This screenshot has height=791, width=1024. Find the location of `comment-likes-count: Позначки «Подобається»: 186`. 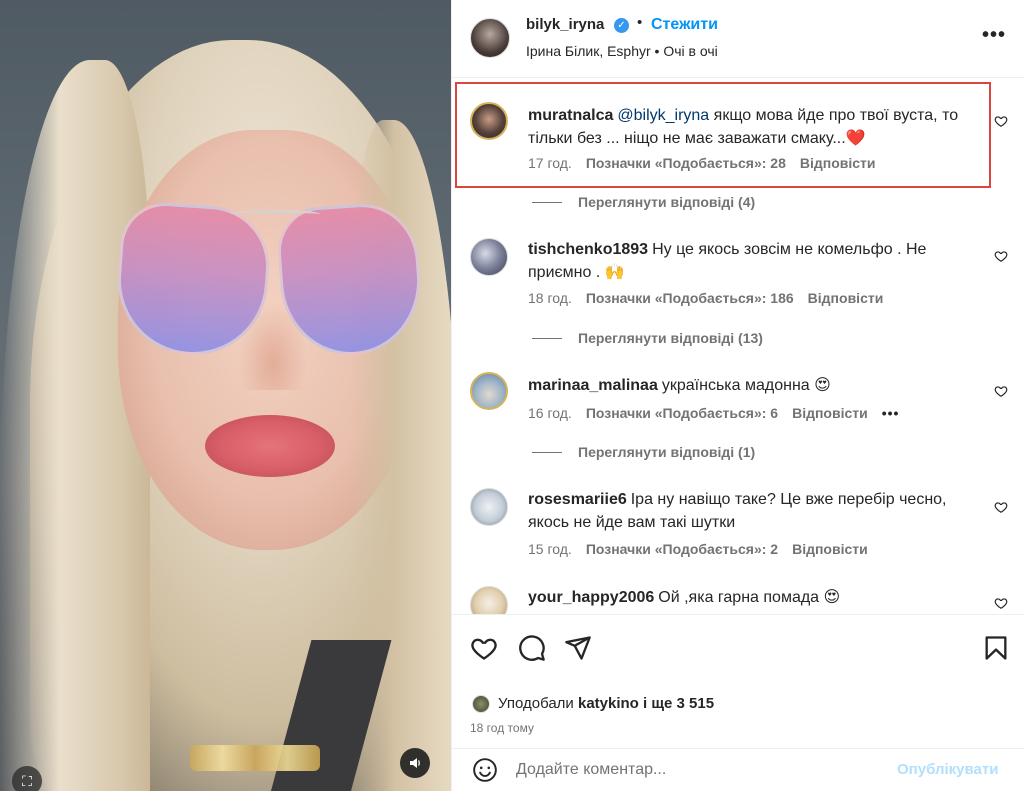

comment-likes-count: Позначки «Подобається»: 186 is located at coordinates (690, 298).